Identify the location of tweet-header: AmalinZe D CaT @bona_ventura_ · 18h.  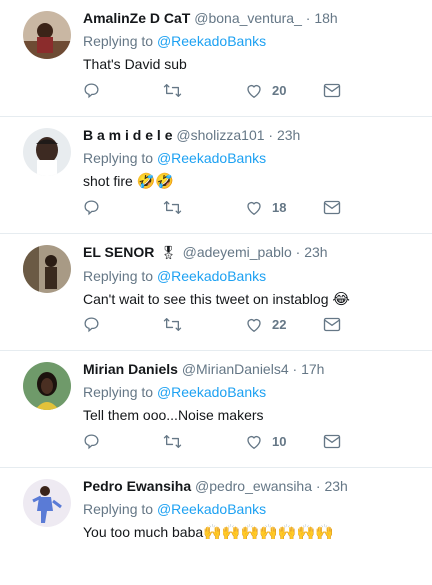
(253, 18).